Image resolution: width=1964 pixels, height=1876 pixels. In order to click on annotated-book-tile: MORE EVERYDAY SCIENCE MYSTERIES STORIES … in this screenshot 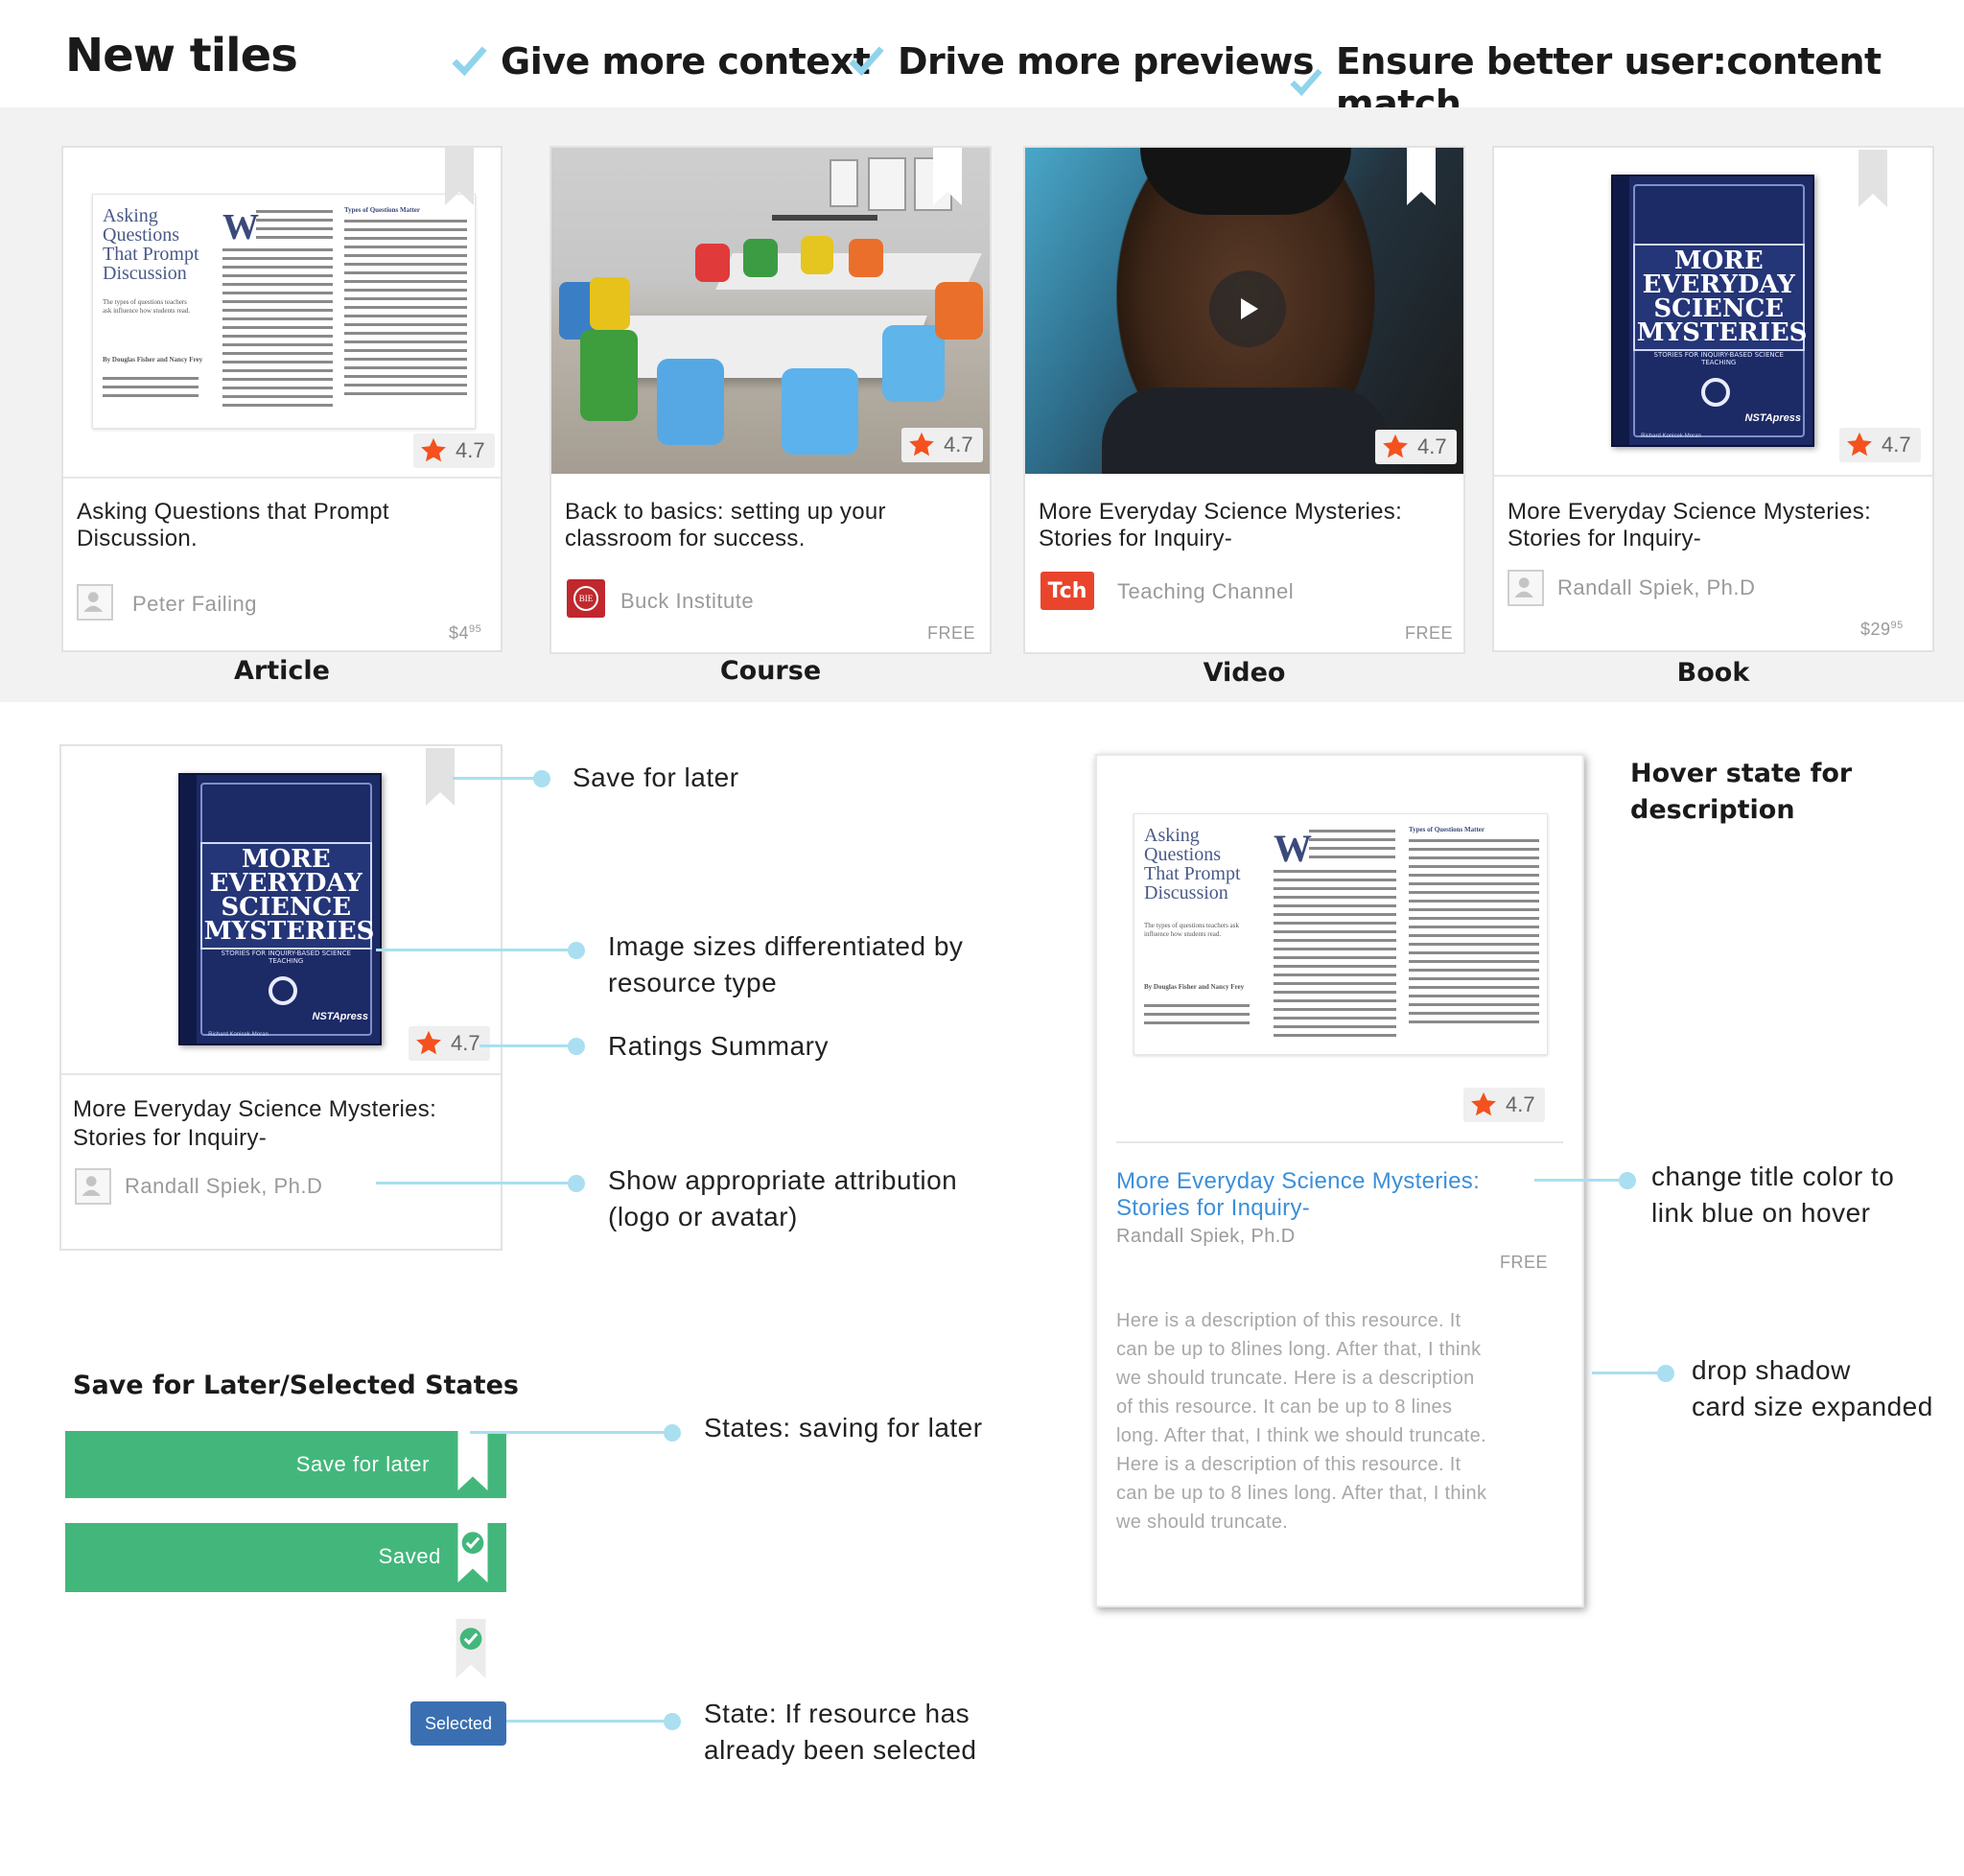, I will do `click(281, 997)`.